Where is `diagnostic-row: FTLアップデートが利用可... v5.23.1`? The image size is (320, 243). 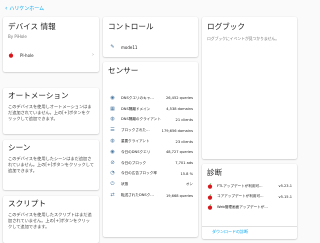
diagnostic-row: FTLアップデートが利用可... v5.23.1 is located at coordinates (249, 186).